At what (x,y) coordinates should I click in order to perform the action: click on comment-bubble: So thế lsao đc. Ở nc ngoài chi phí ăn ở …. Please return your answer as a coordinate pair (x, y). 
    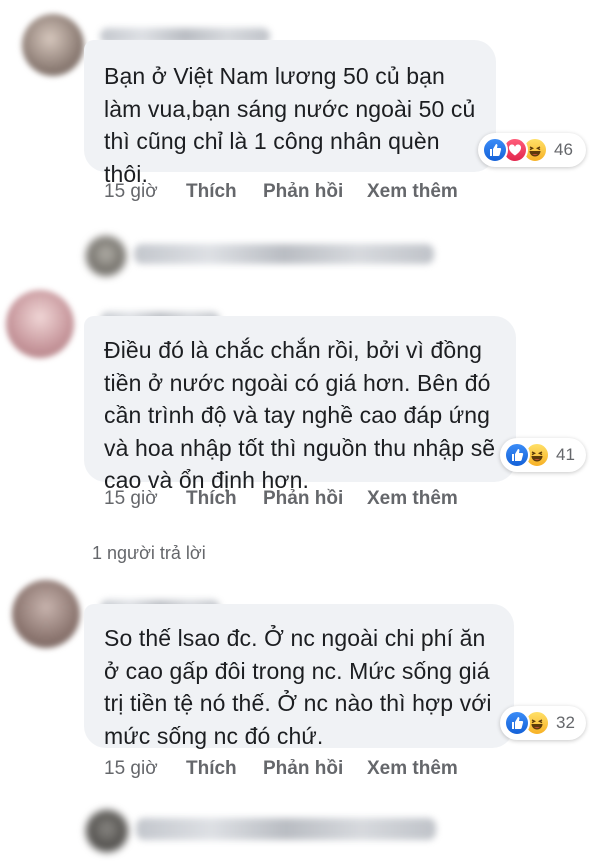
    Looking at the image, I should click on (299, 676).